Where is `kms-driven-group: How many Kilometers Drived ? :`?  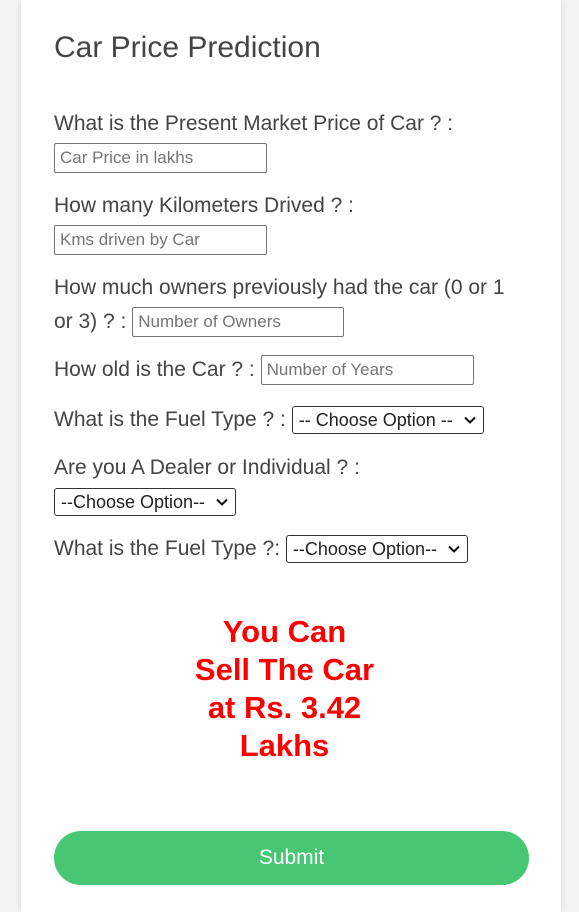
kms-driven-group: How many Kilometers Drived ? : is located at coordinates (289, 223).